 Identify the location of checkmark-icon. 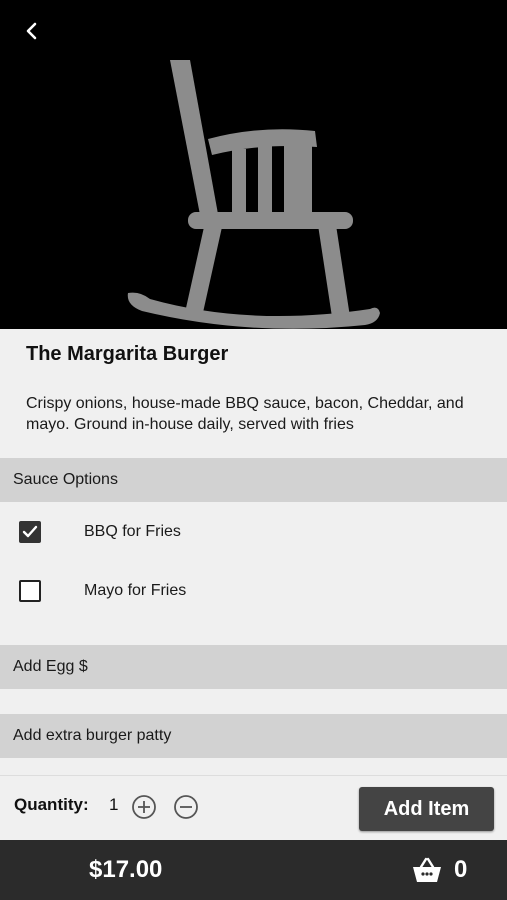
(30, 531).